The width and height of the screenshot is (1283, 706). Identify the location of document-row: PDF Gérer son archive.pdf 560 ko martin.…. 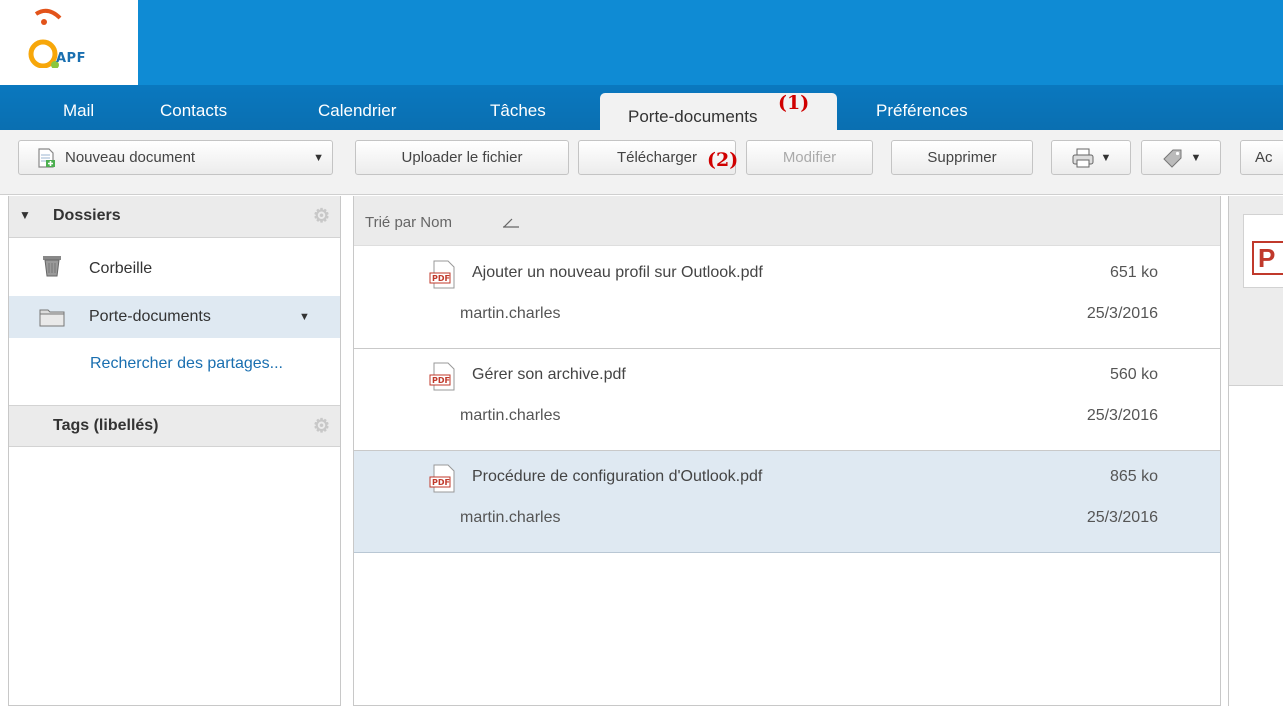
(787, 400).